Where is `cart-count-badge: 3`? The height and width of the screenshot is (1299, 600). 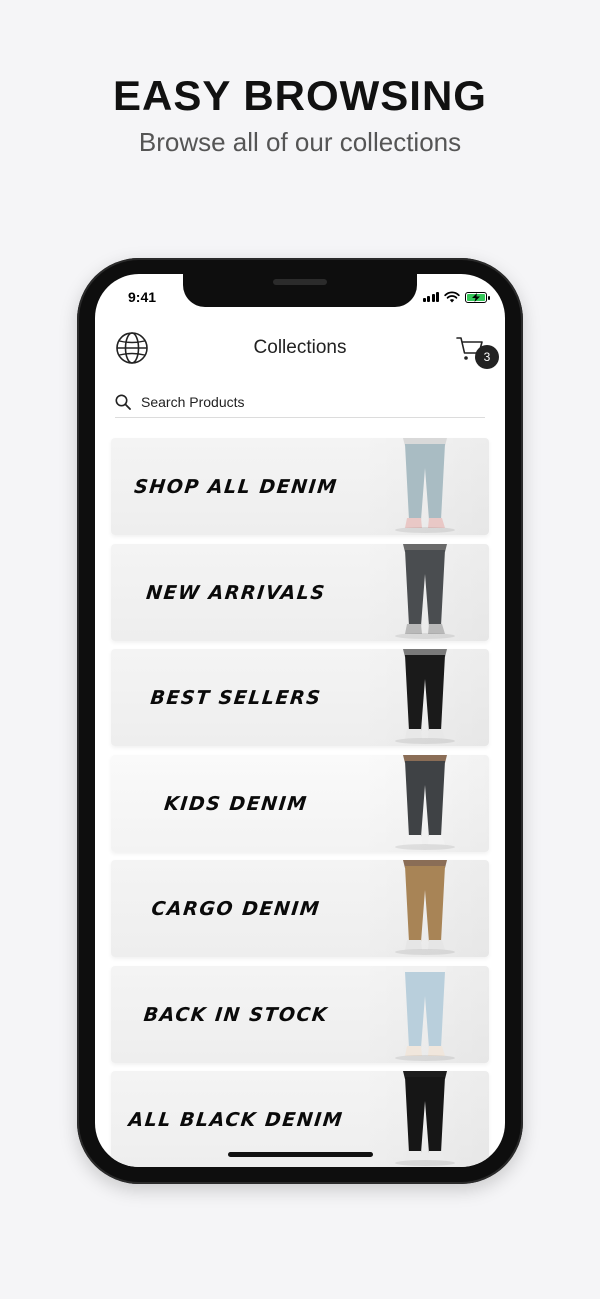
cart-count-badge: 3 is located at coordinates (487, 357).